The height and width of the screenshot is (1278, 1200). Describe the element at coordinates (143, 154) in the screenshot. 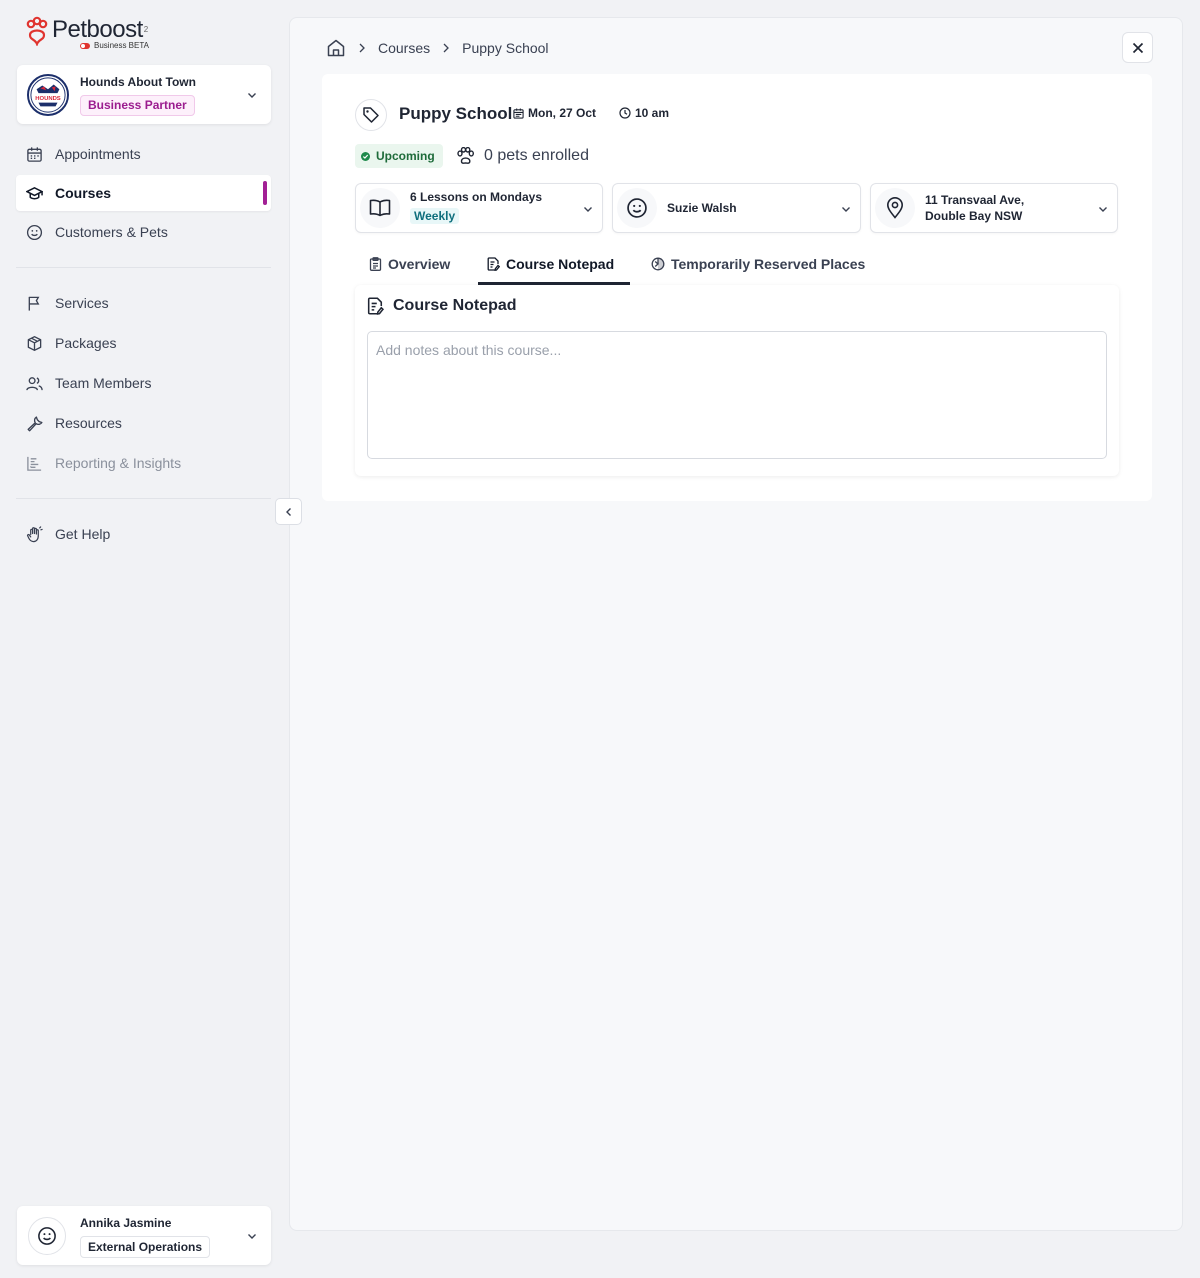

I see `nav-item-appointments: Appointments` at that location.